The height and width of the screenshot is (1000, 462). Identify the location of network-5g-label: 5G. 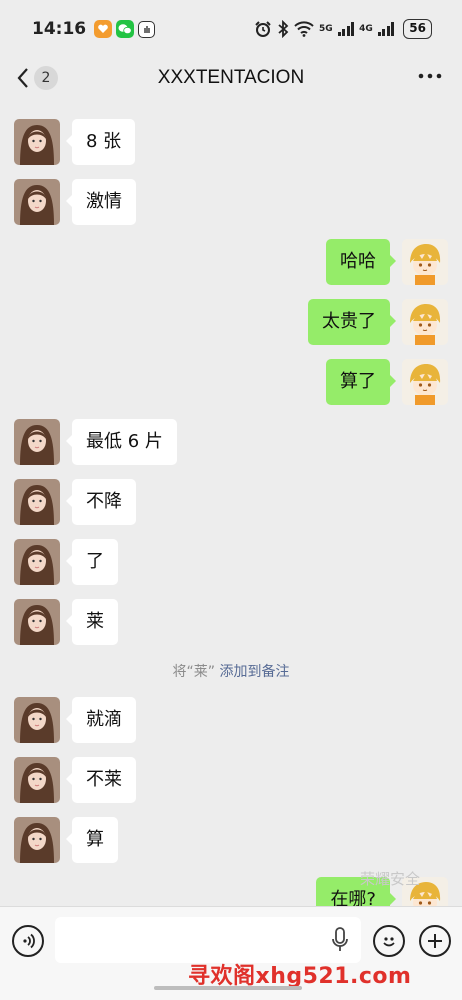
(325, 29).